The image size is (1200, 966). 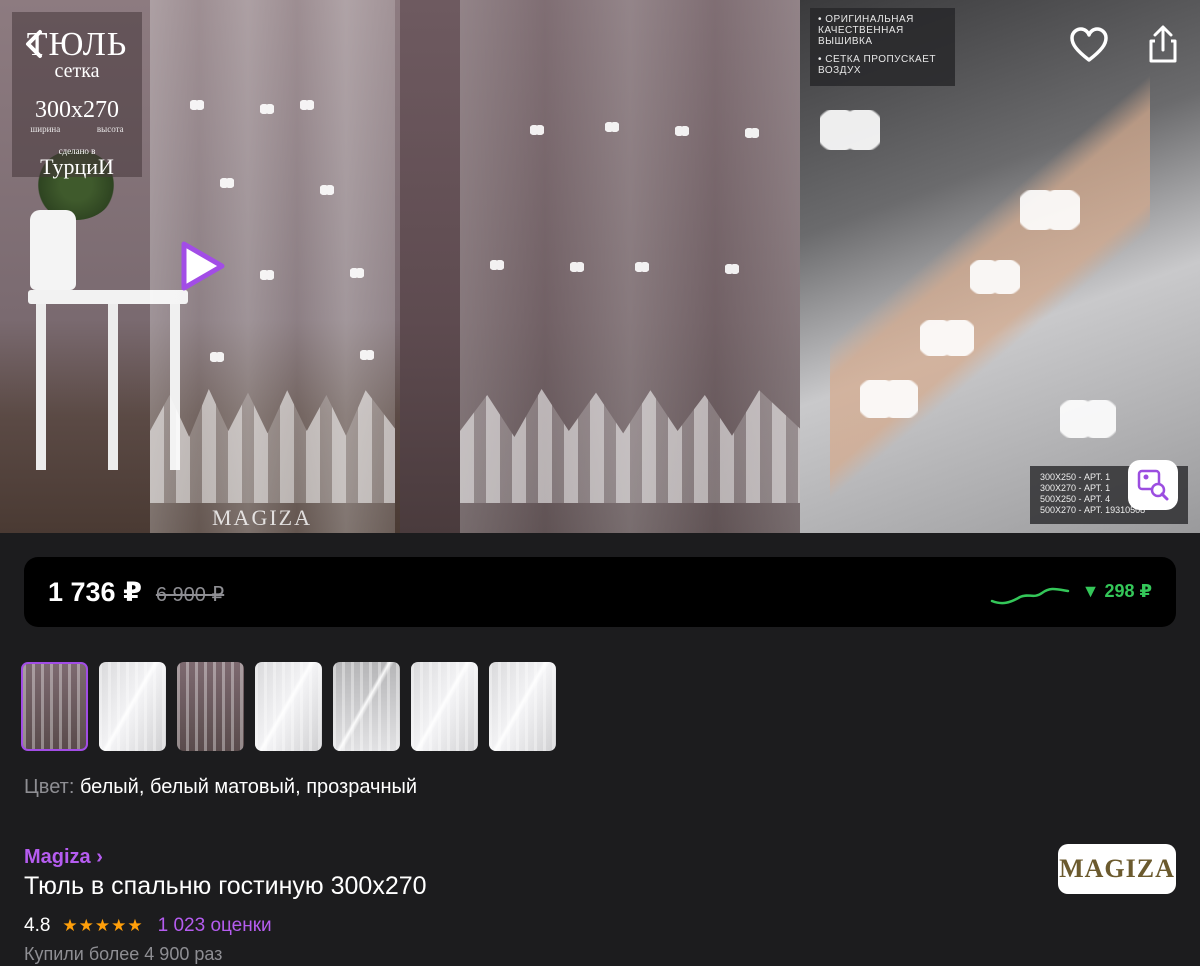 I want to click on feature-embroidery: • ОРИГИНАЛЬНАЯ КАЧЕСТВЕННАЯ ВЫШИВКА, so click(x=866, y=30).